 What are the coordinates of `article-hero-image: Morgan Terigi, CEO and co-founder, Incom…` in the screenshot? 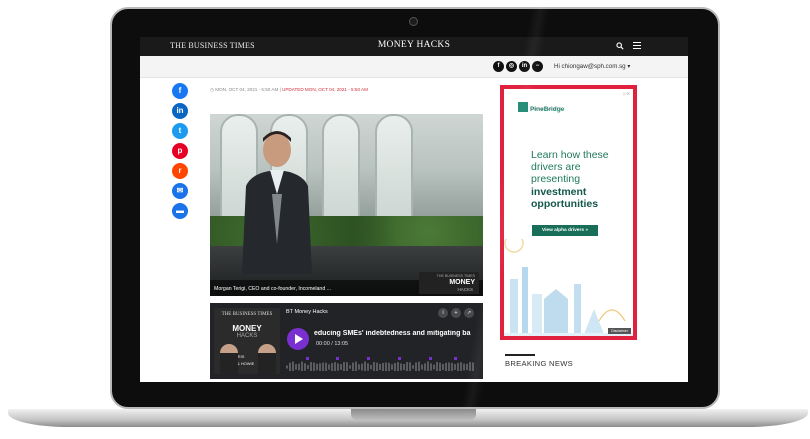 It's located at (346, 205).